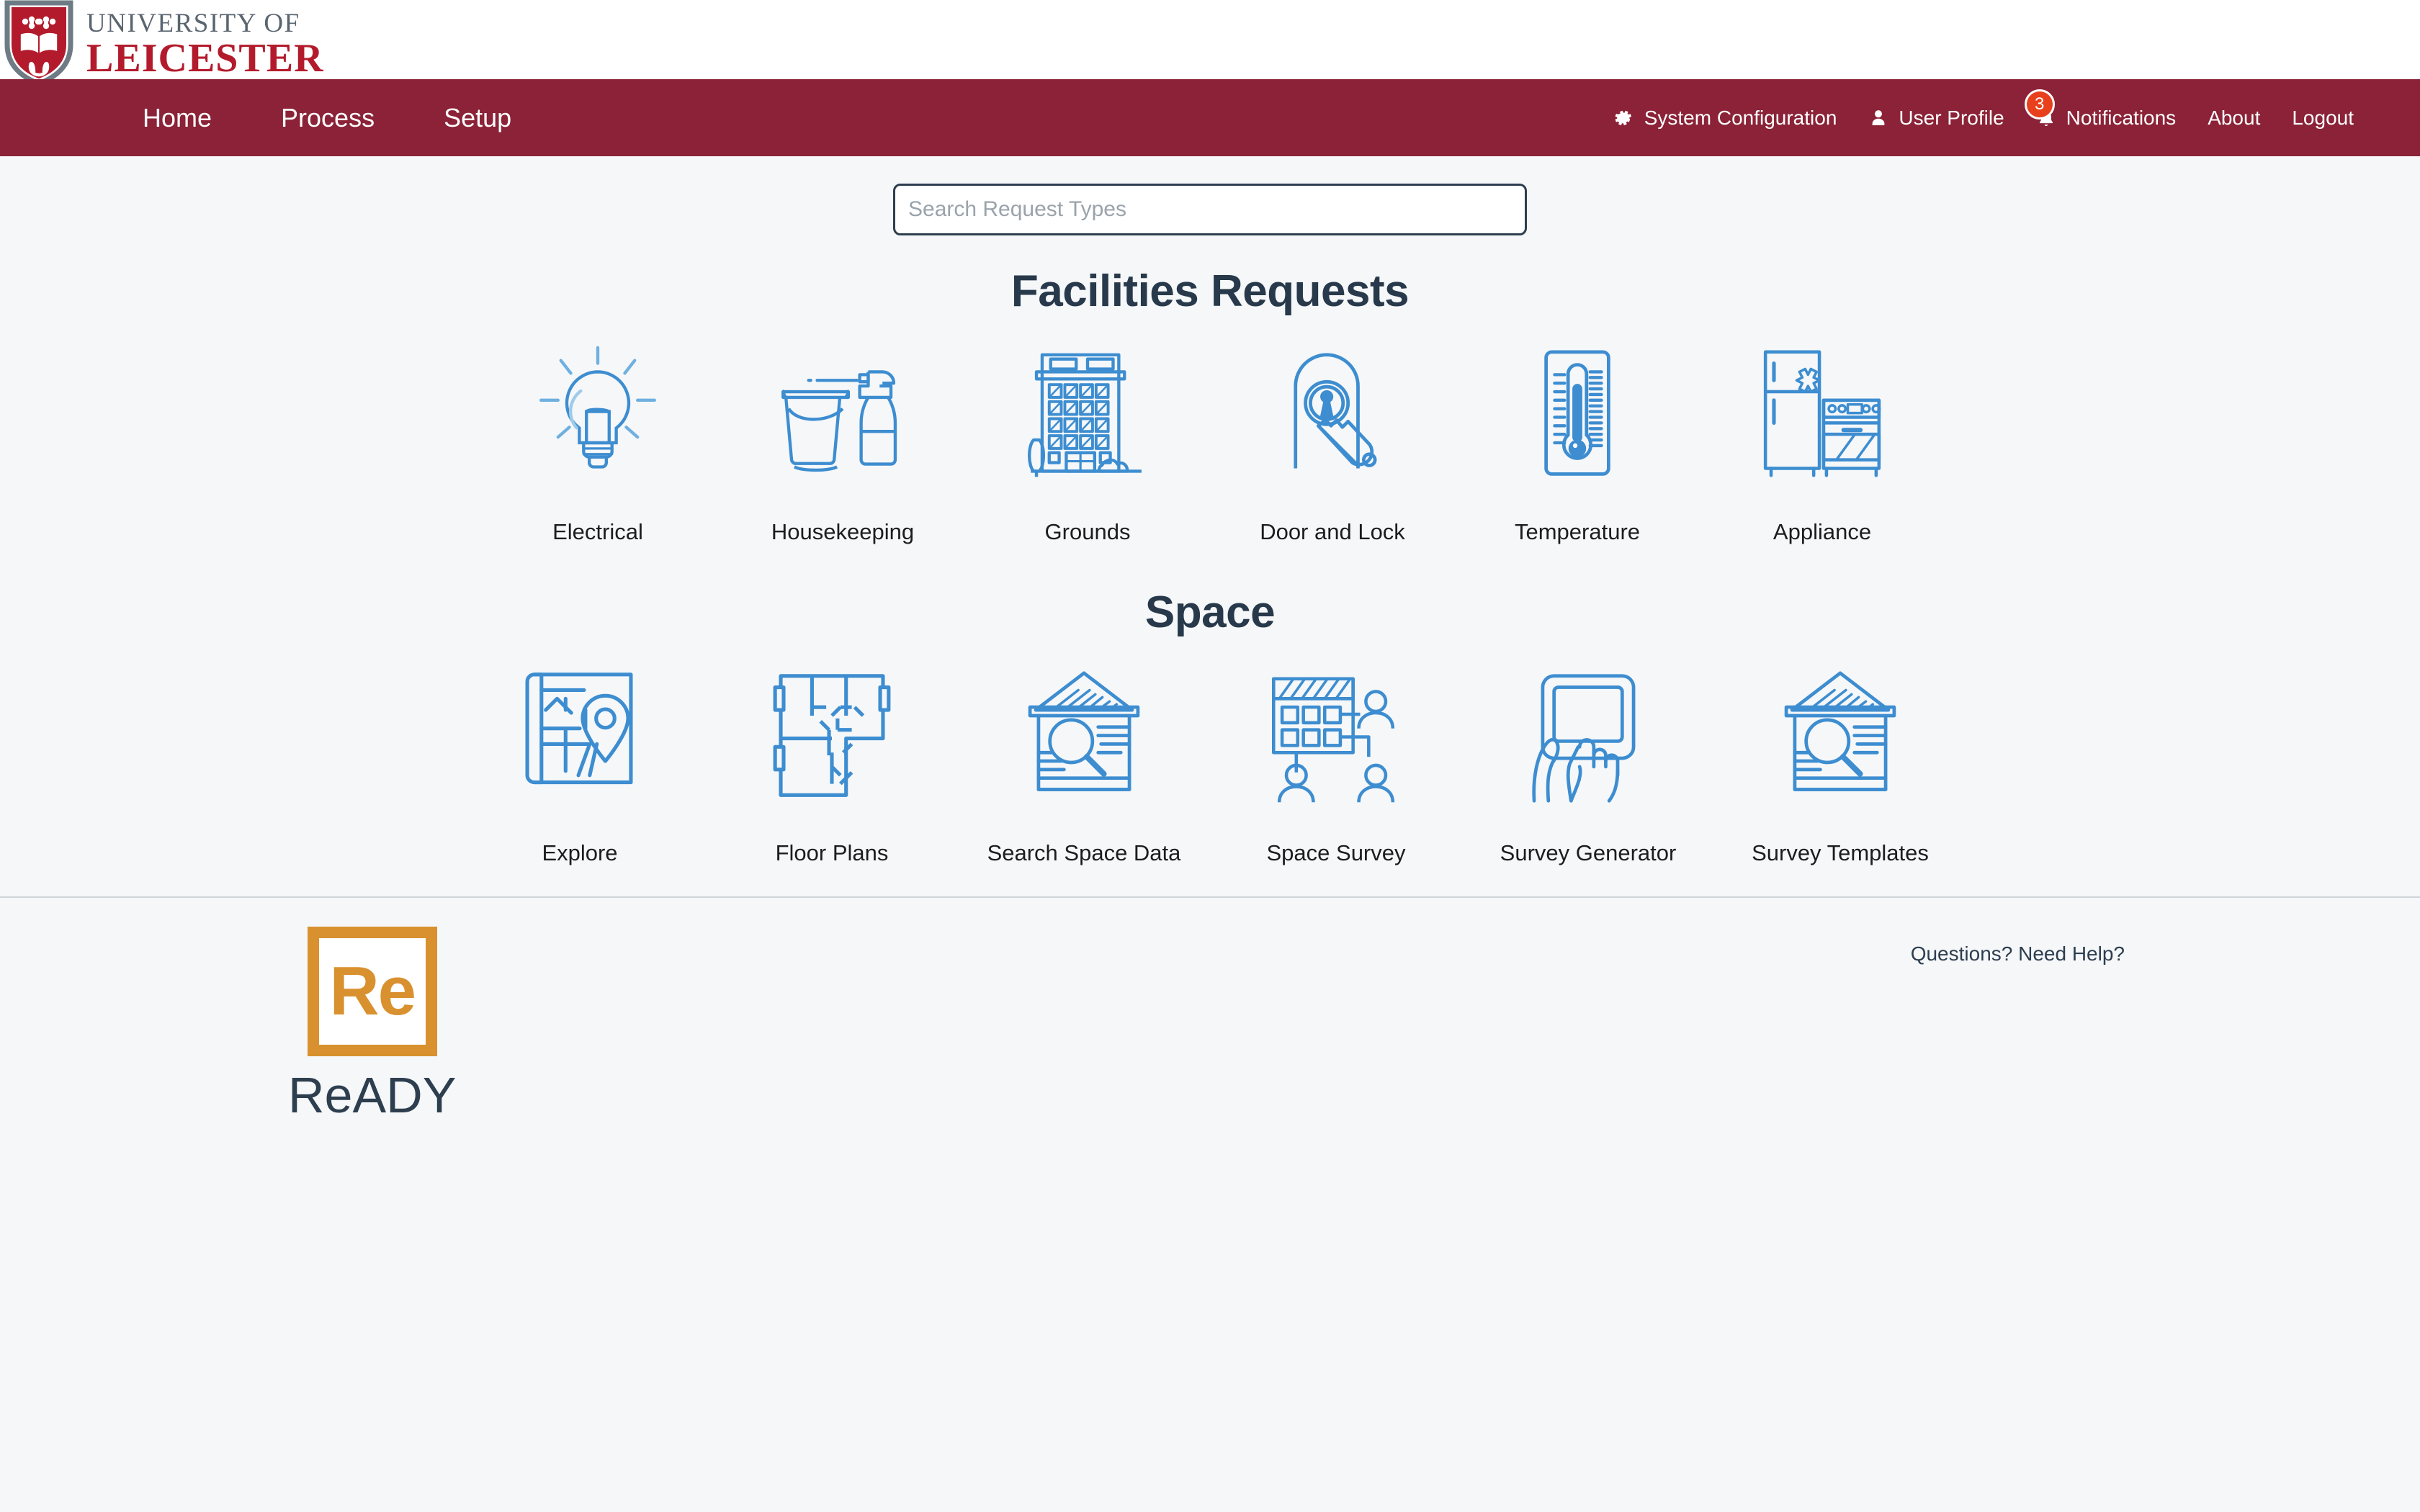 The width and height of the screenshot is (2420, 1512). I want to click on nav-item-notifications: 3 Notifications, so click(2106, 109).